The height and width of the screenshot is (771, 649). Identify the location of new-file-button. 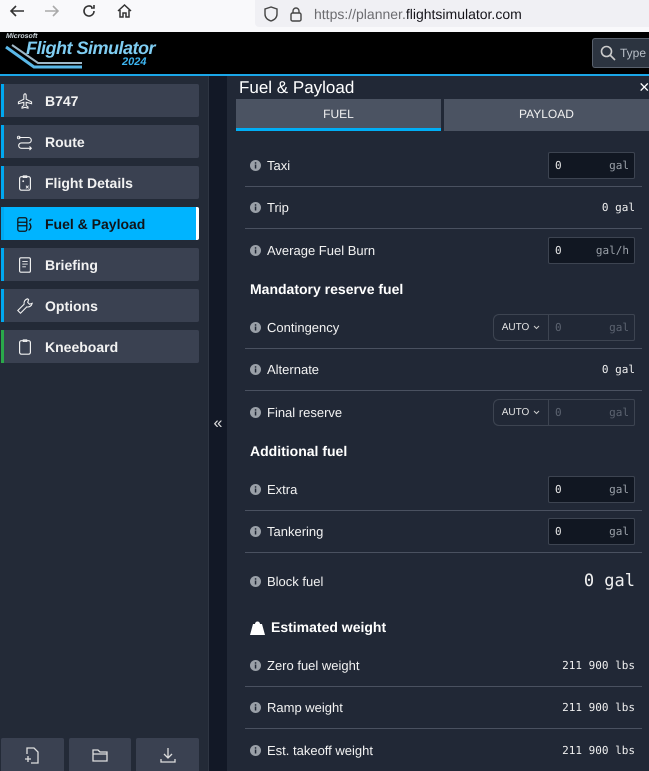
(32, 754).